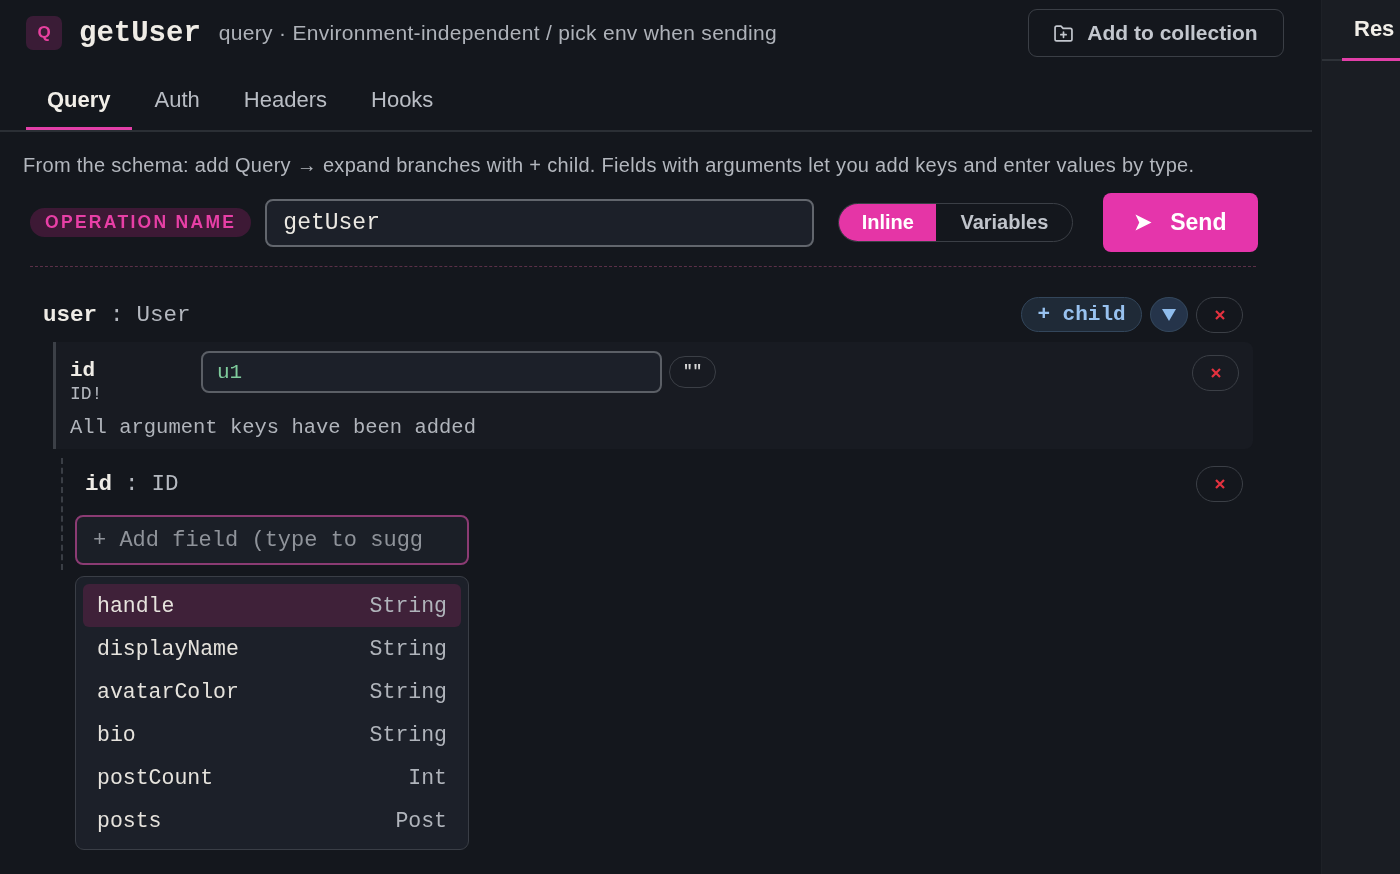 The width and height of the screenshot is (1400, 874). What do you see at coordinates (427, 777) in the screenshot?
I see `suggestion-type: Int` at bounding box center [427, 777].